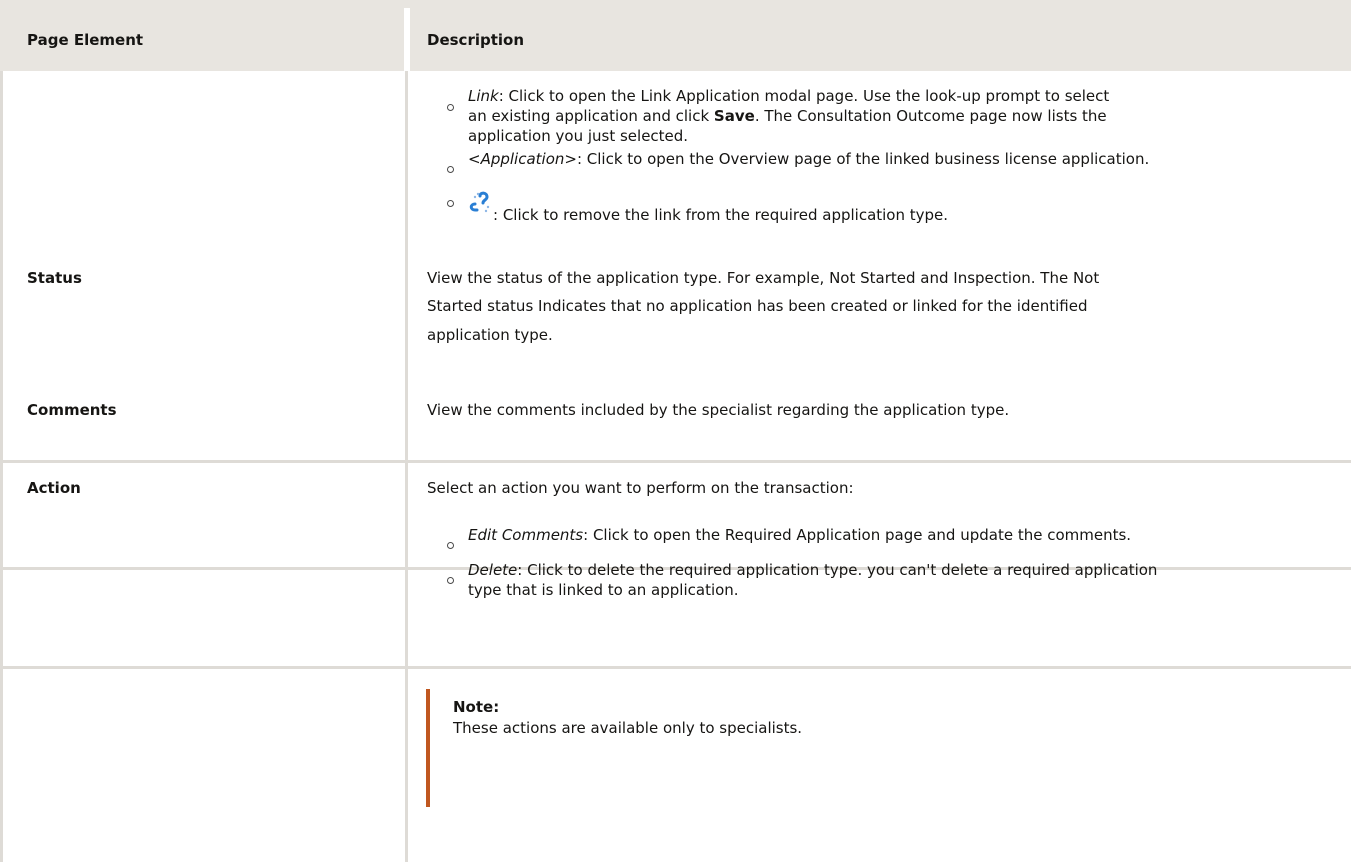 Image resolution: width=1351 pixels, height=862 pixels. Describe the element at coordinates (72, 410) in the screenshot. I see `row-label-comments: Comments` at that location.